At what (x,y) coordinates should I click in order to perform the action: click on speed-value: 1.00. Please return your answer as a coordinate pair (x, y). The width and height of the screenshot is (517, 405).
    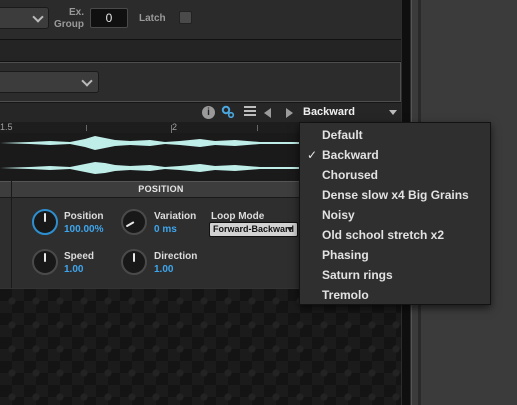
    Looking at the image, I should click on (74, 269).